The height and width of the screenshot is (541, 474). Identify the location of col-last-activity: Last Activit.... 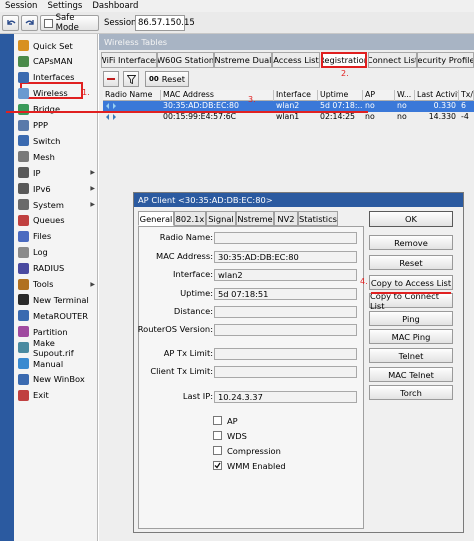
(437, 95).